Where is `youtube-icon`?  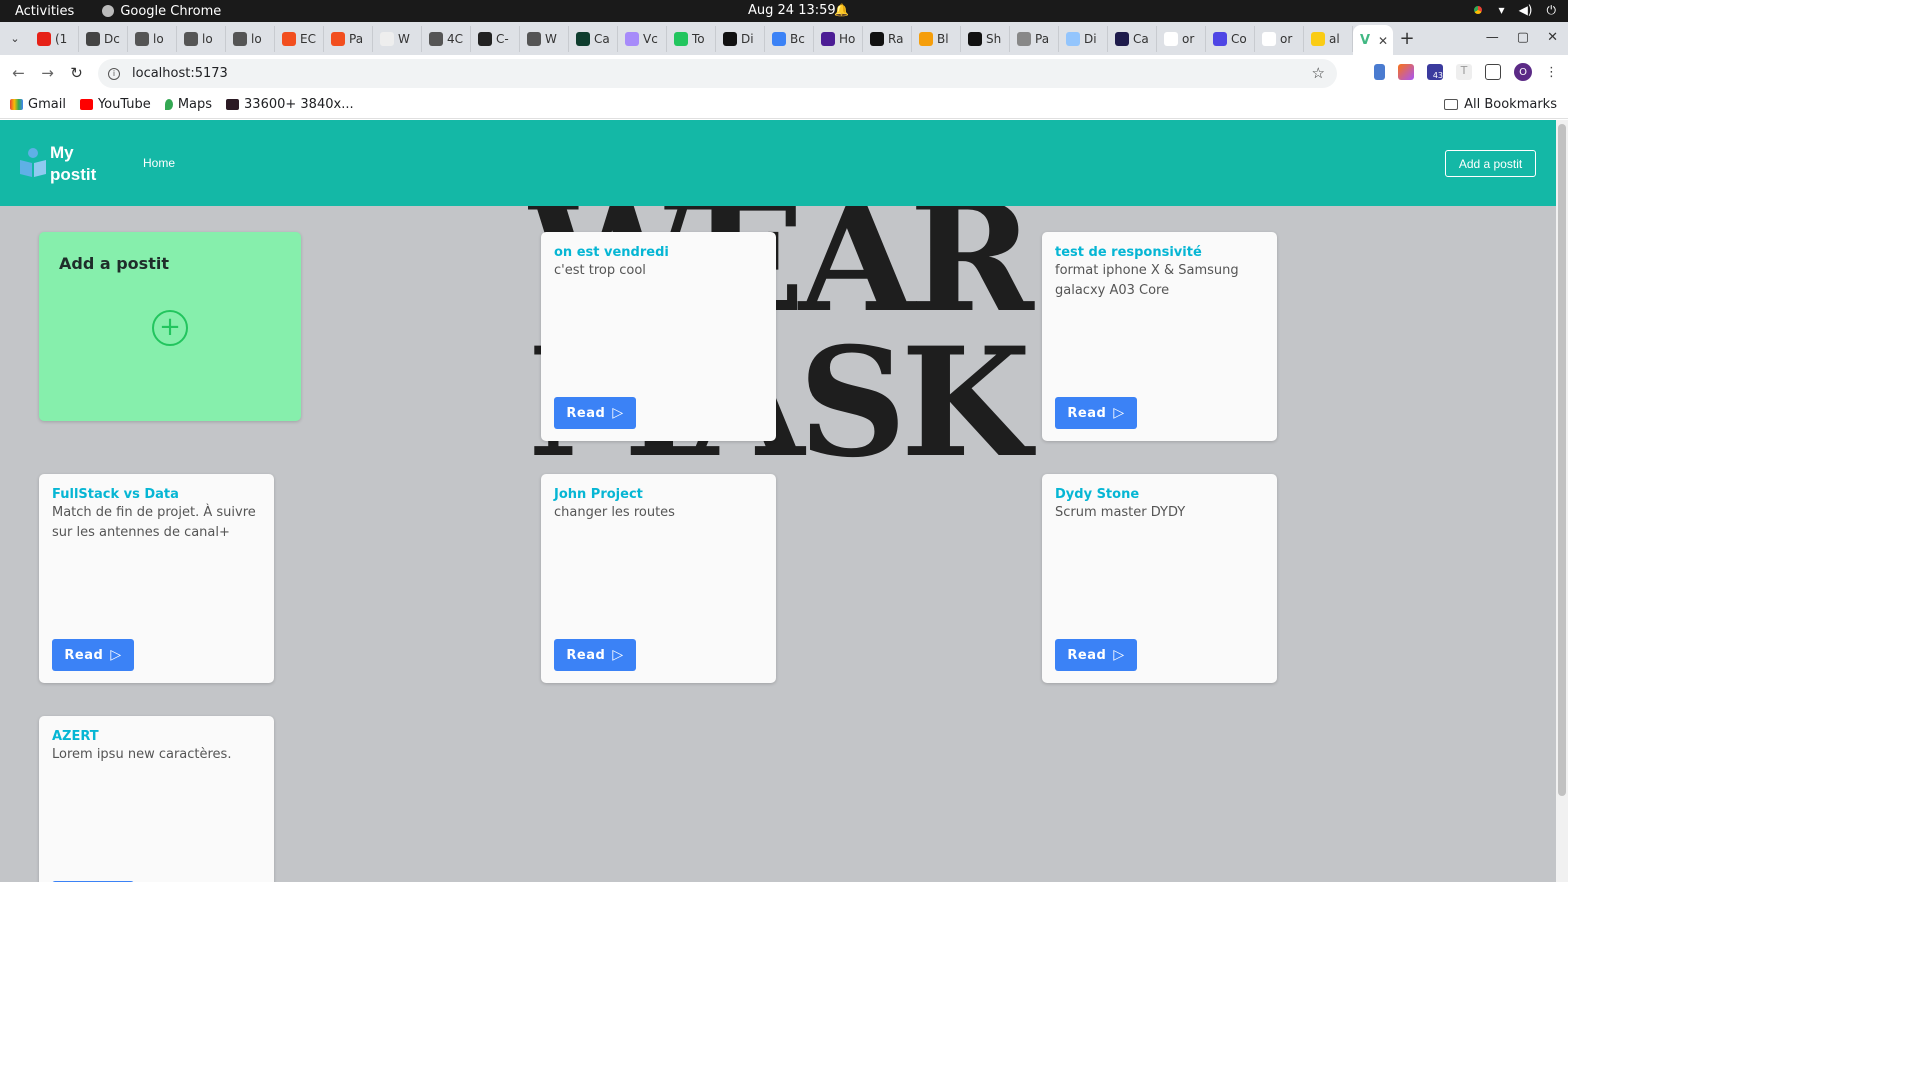
youtube-icon is located at coordinates (86, 104).